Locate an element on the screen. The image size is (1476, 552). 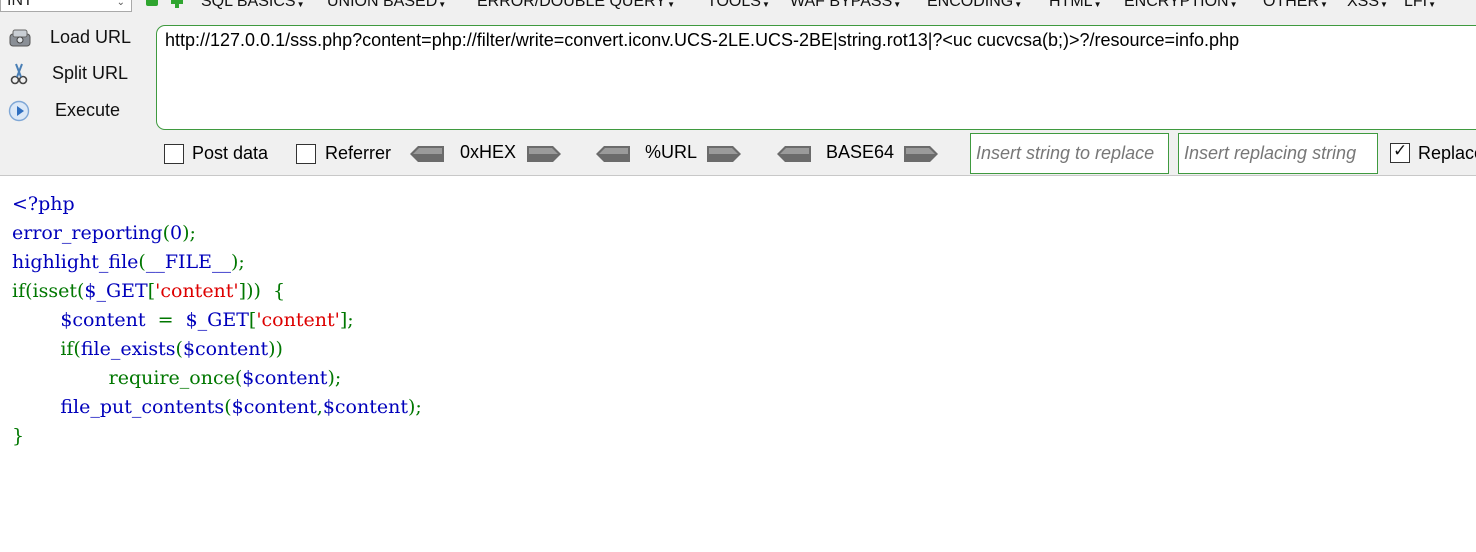
code-token: <?php is located at coordinates (43, 204).